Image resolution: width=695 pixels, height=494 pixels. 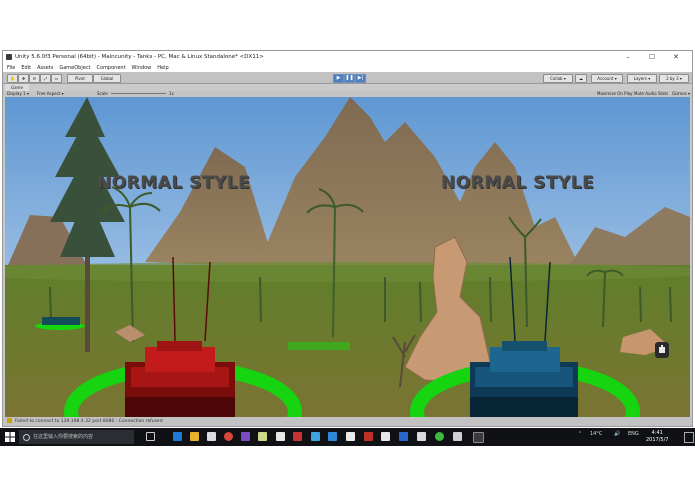 What do you see at coordinates (558, 78) in the screenshot?
I see `collab-dropdown: Collab ▾` at bounding box center [558, 78].